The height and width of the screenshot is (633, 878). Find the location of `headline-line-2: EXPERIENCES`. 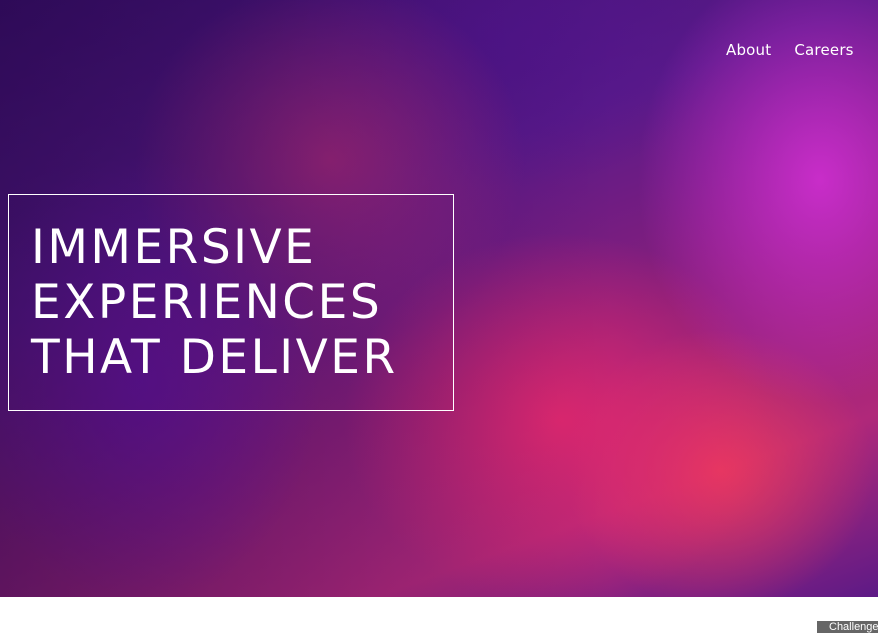

headline-line-2: EXPERIENCES is located at coordinates (207, 302).